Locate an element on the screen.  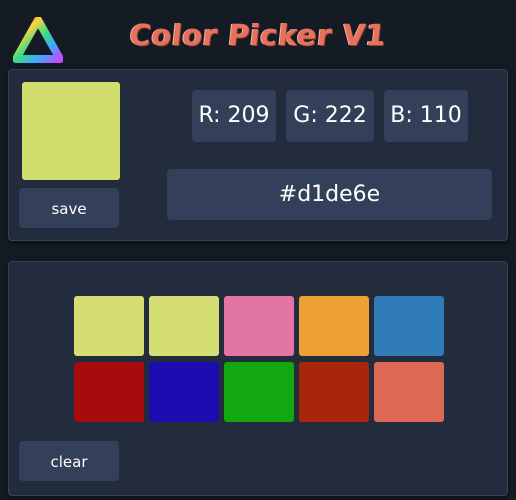
current-color-swatch is located at coordinates (71, 131).